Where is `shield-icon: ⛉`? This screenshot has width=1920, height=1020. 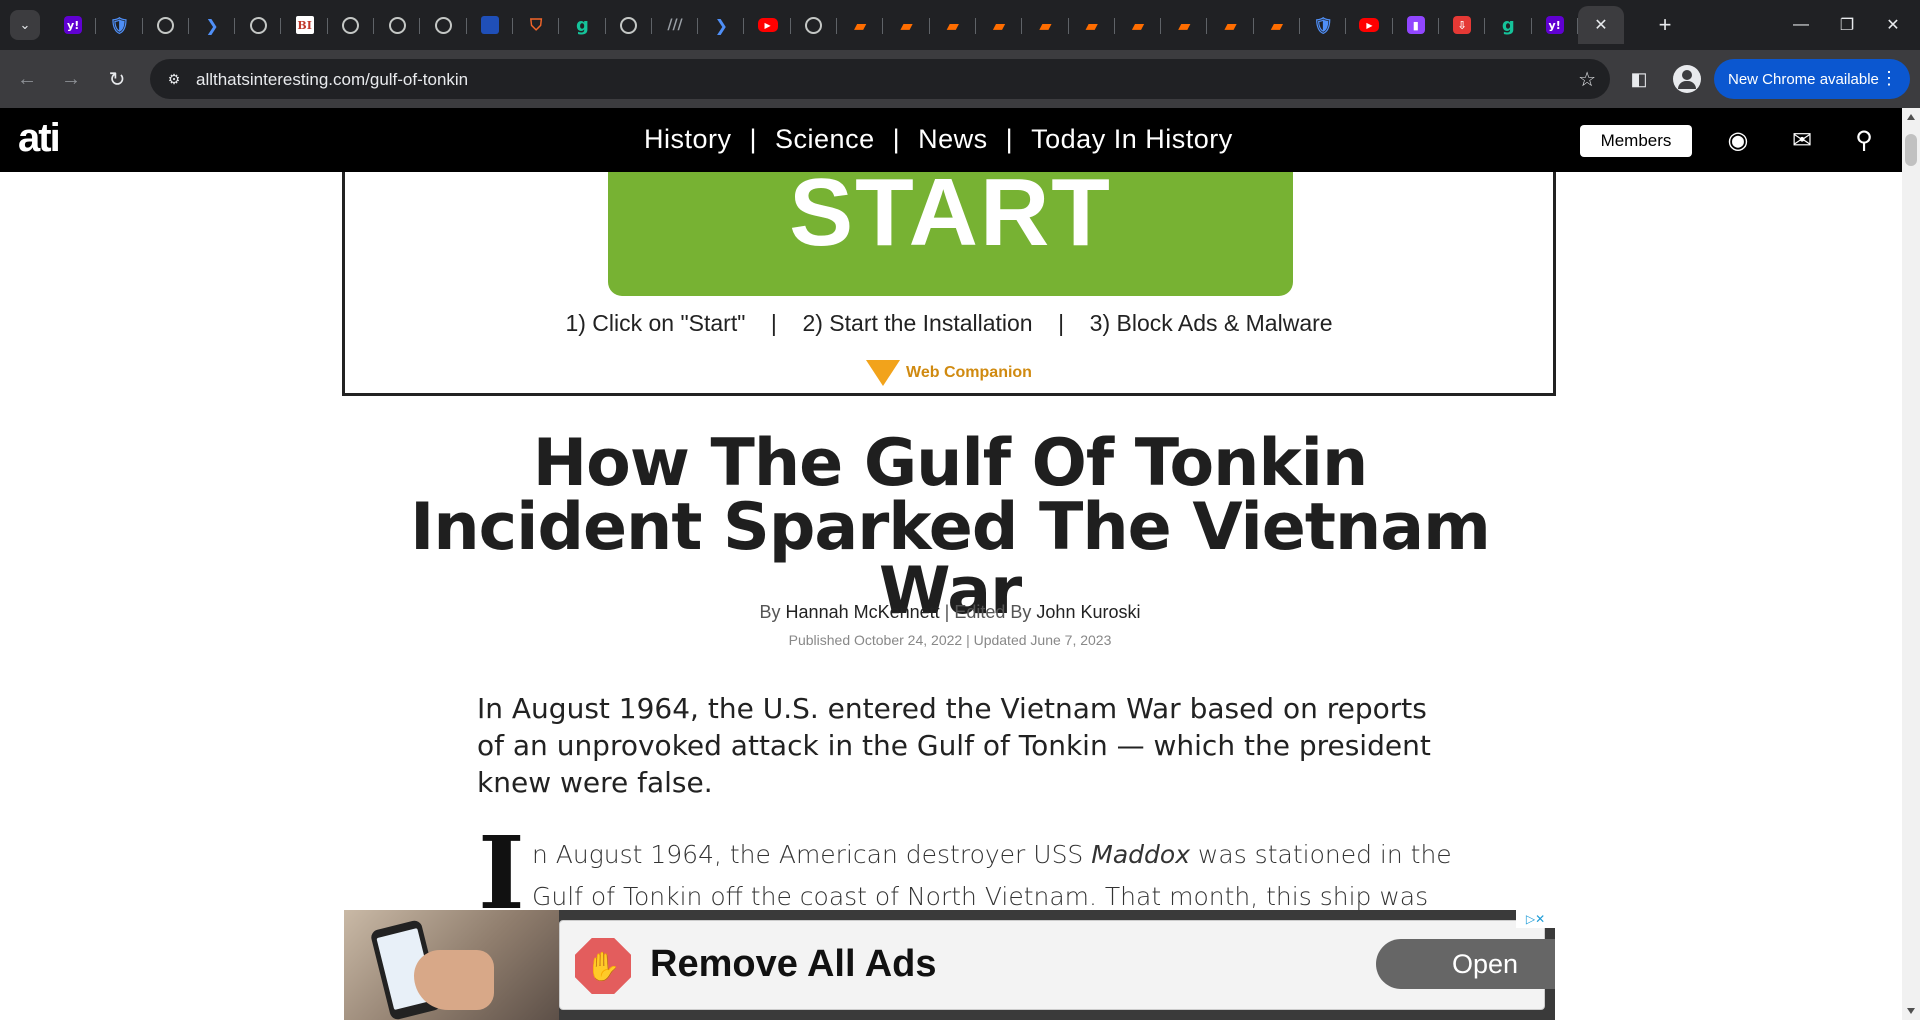 shield-icon: ⛉ is located at coordinates (536, 24).